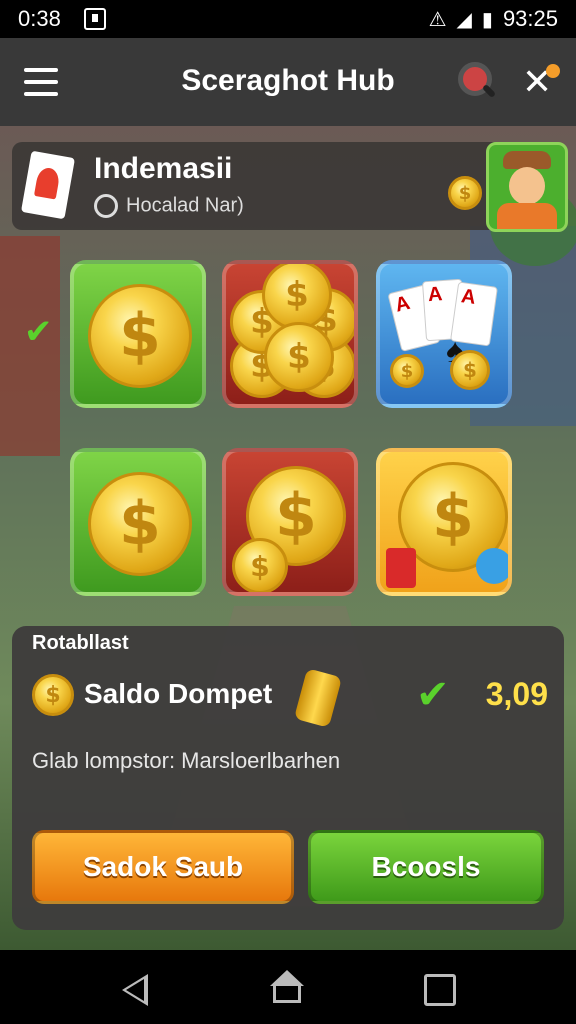 The image size is (576, 1024). Describe the element at coordinates (39, 18) in the screenshot. I see `status-time: 0:38` at that location.